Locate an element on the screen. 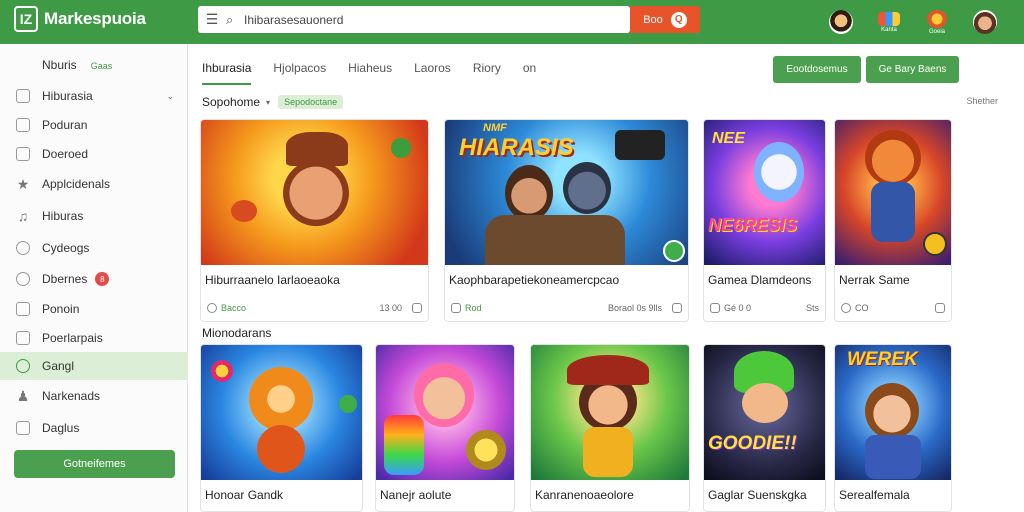 Image resolution: width=1024 pixels, height=512 pixels. profile-icon is located at coordinates (985, 22).